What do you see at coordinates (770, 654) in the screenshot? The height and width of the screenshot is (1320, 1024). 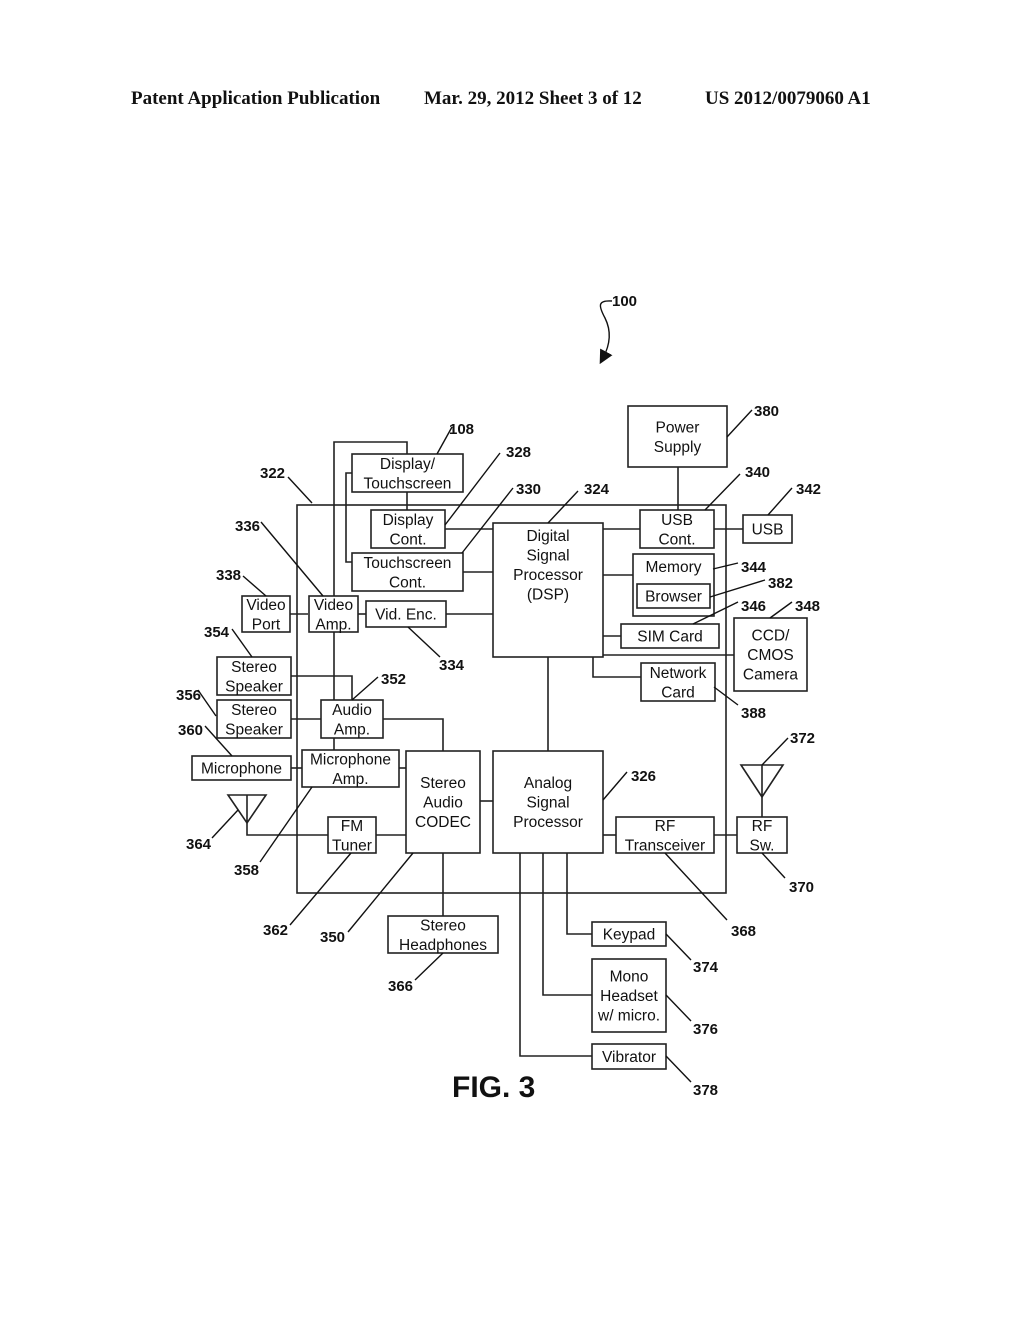 I see `component-camera: CCD/CMOS Camera` at bounding box center [770, 654].